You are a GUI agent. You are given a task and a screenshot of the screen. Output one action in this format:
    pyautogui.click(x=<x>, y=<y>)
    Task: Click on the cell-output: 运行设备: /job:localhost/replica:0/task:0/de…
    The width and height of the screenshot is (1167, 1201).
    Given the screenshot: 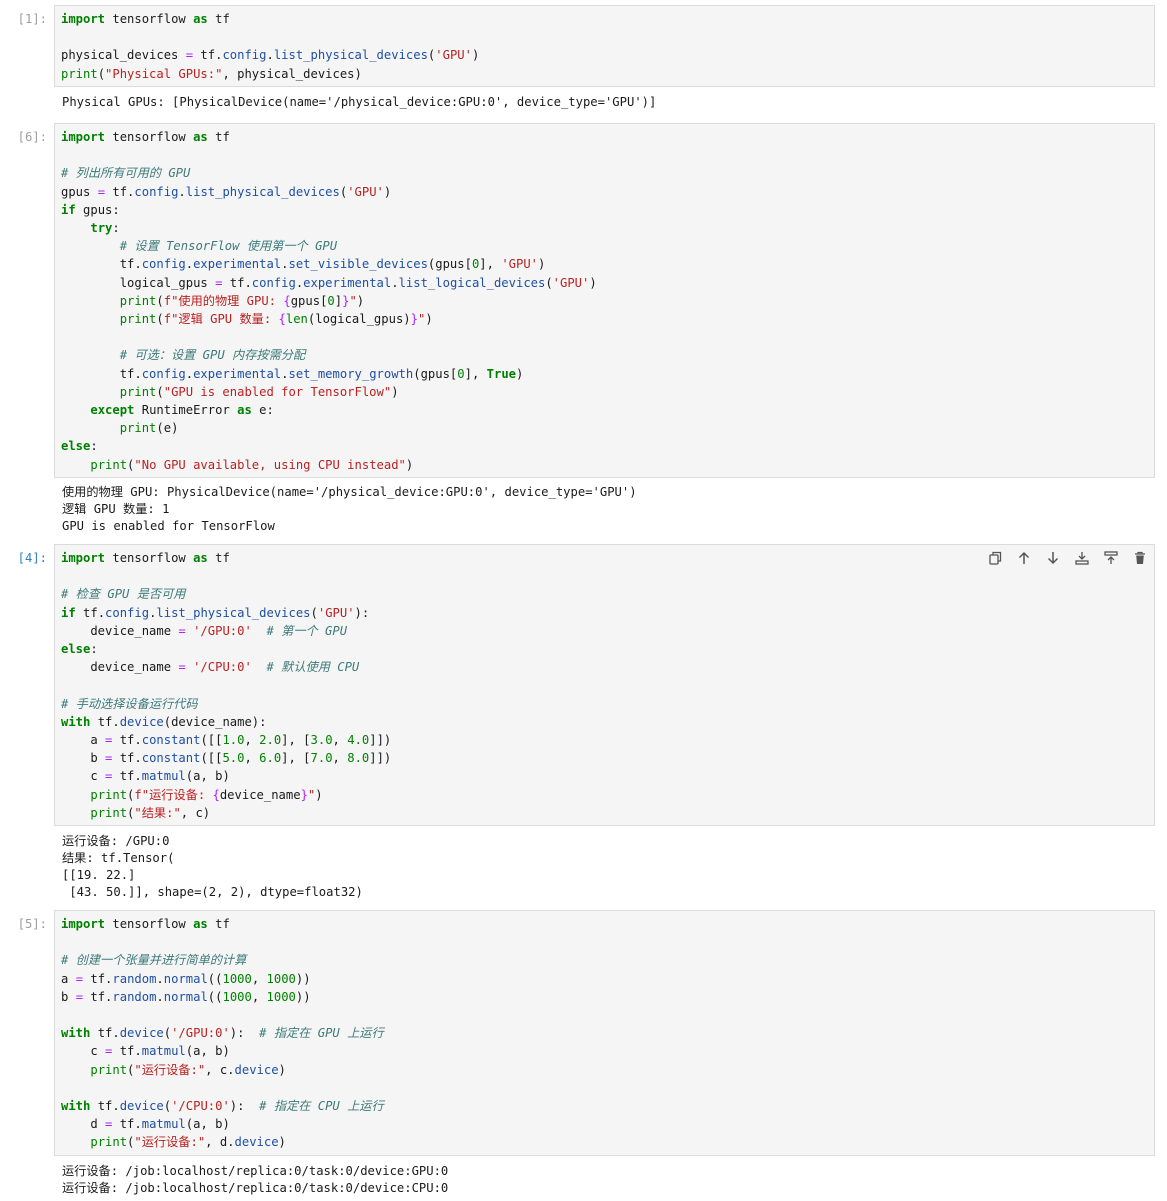 What is the action you would take?
    pyautogui.click(x=255, y=1180)
    